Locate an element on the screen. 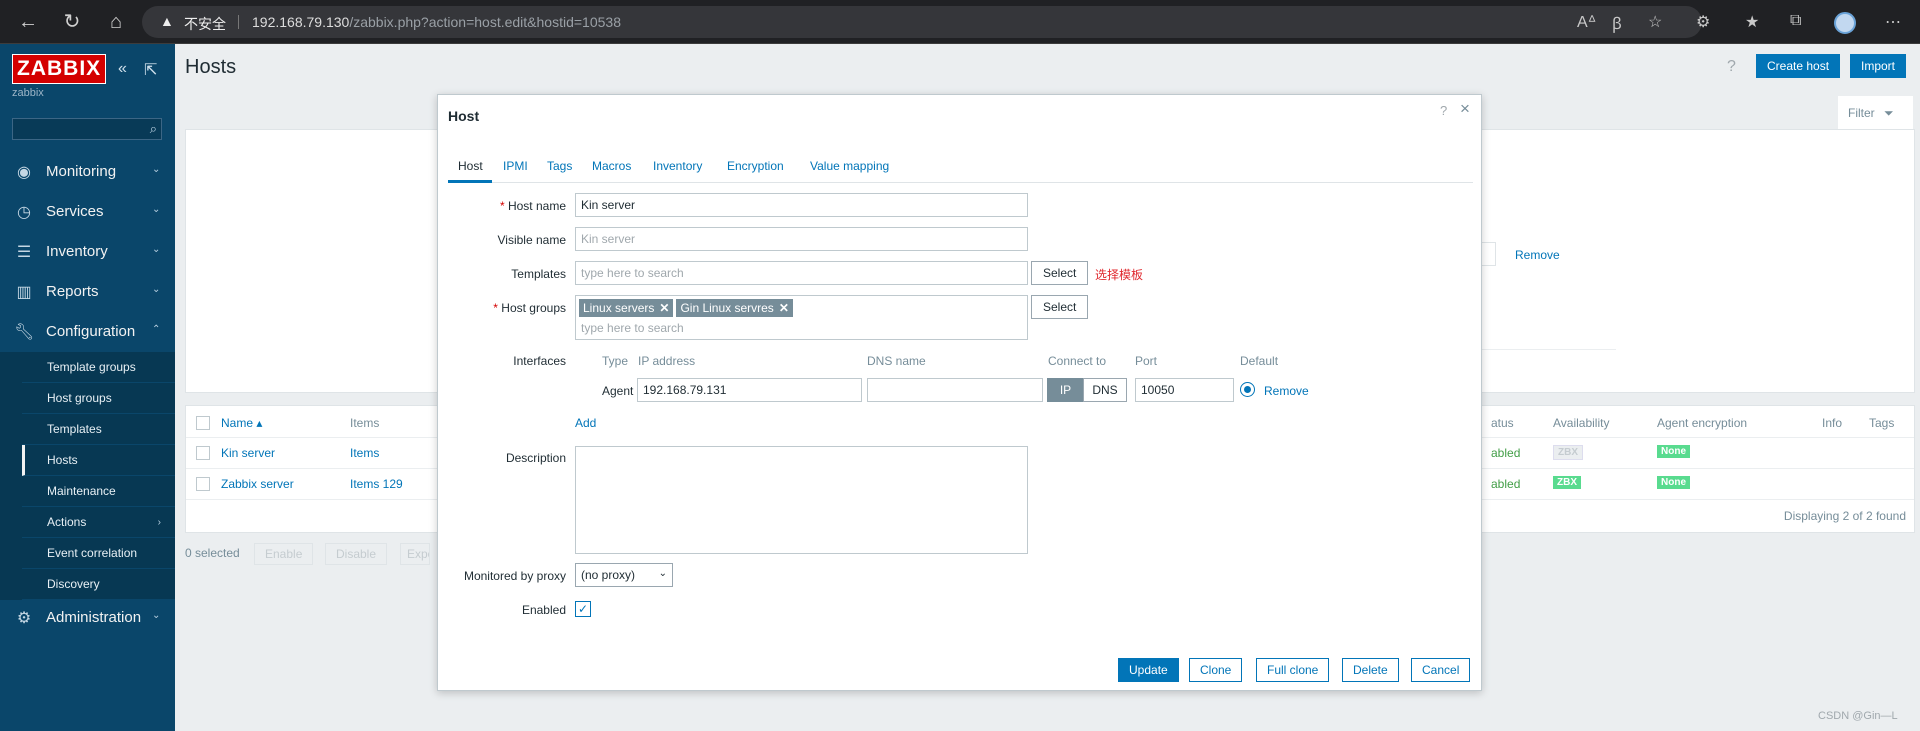 This screenshot has height=731, width=1920. host-name-link: Zabbix server is located at coordinates (257, 484).